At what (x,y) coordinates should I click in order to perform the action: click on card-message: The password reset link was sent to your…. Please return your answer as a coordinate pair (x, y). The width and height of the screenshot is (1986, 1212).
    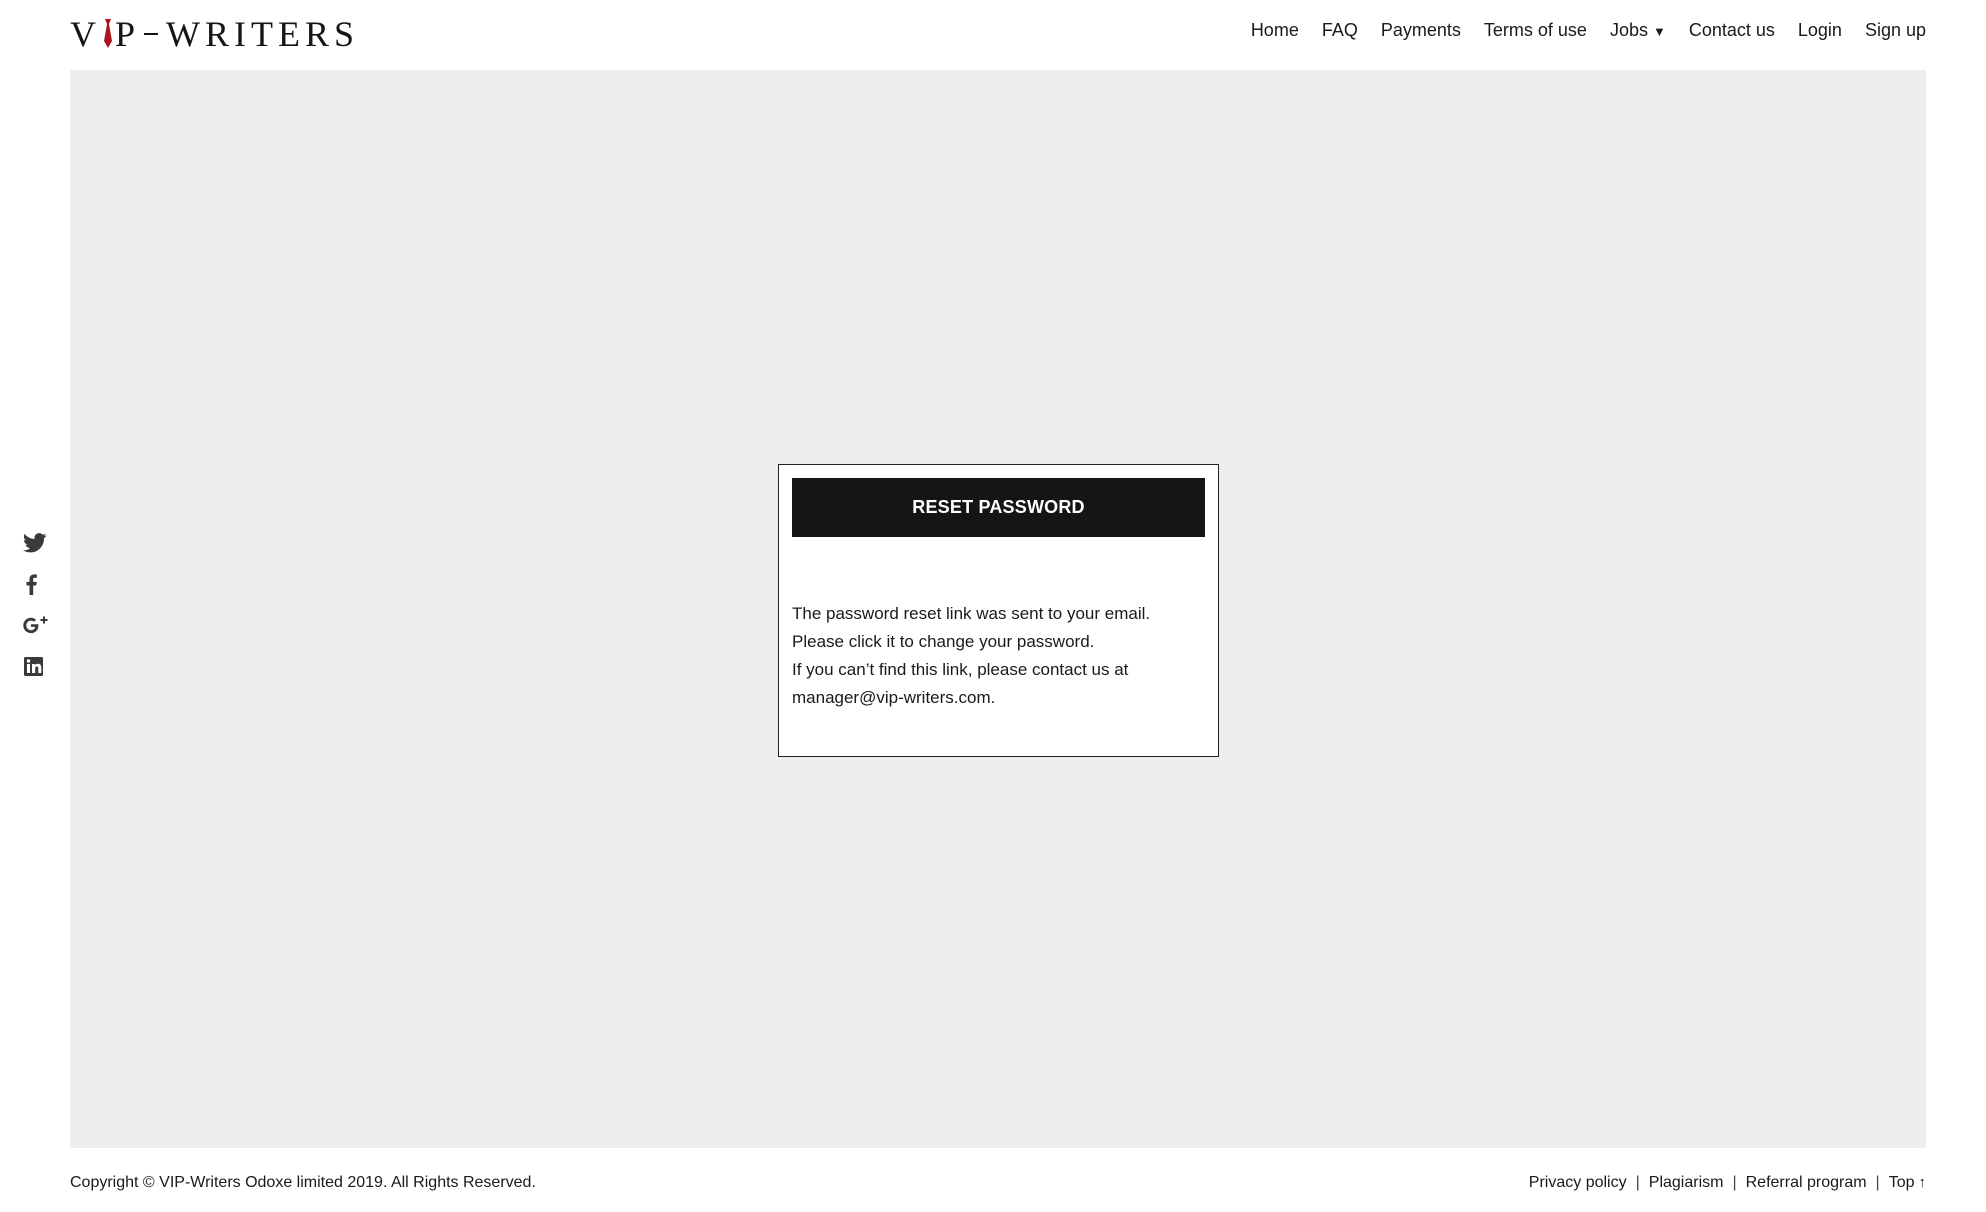
    Looking at the image, I should click on (1002, 656).